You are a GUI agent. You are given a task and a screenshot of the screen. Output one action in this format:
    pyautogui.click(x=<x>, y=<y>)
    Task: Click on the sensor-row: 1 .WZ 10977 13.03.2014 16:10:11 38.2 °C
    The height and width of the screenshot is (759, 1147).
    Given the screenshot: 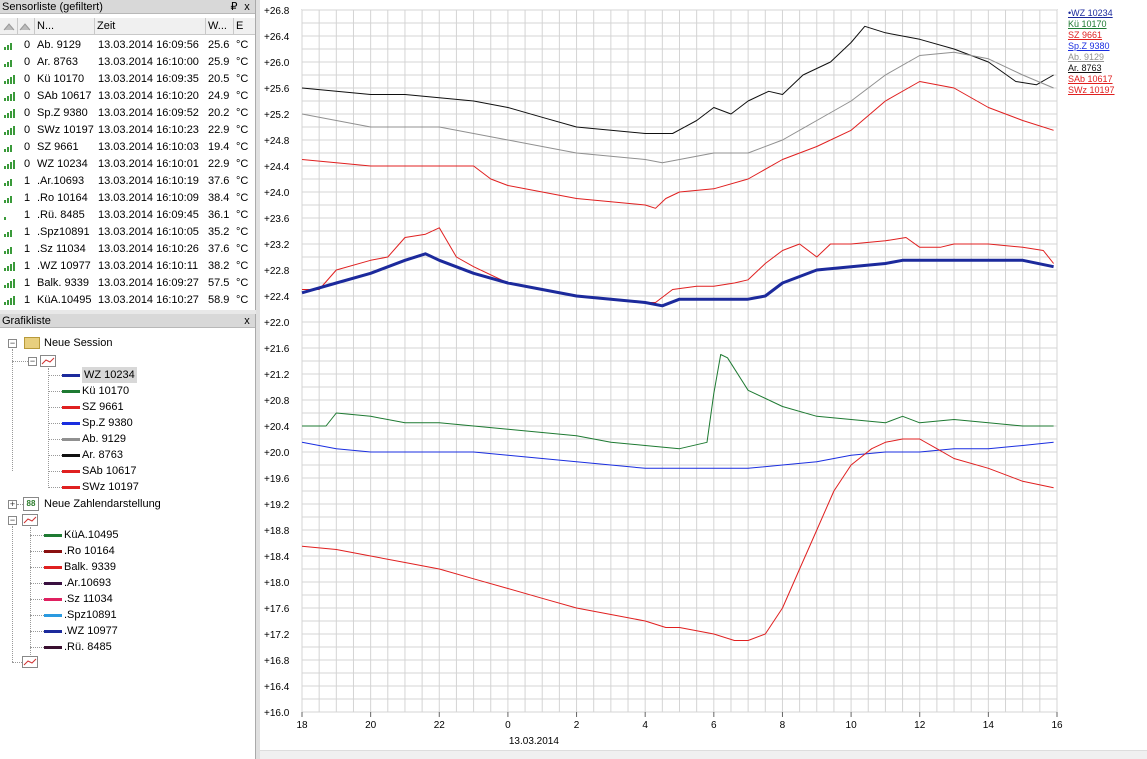 What is the action you would take?
    pyautogui.click(x=127, y=266)
    